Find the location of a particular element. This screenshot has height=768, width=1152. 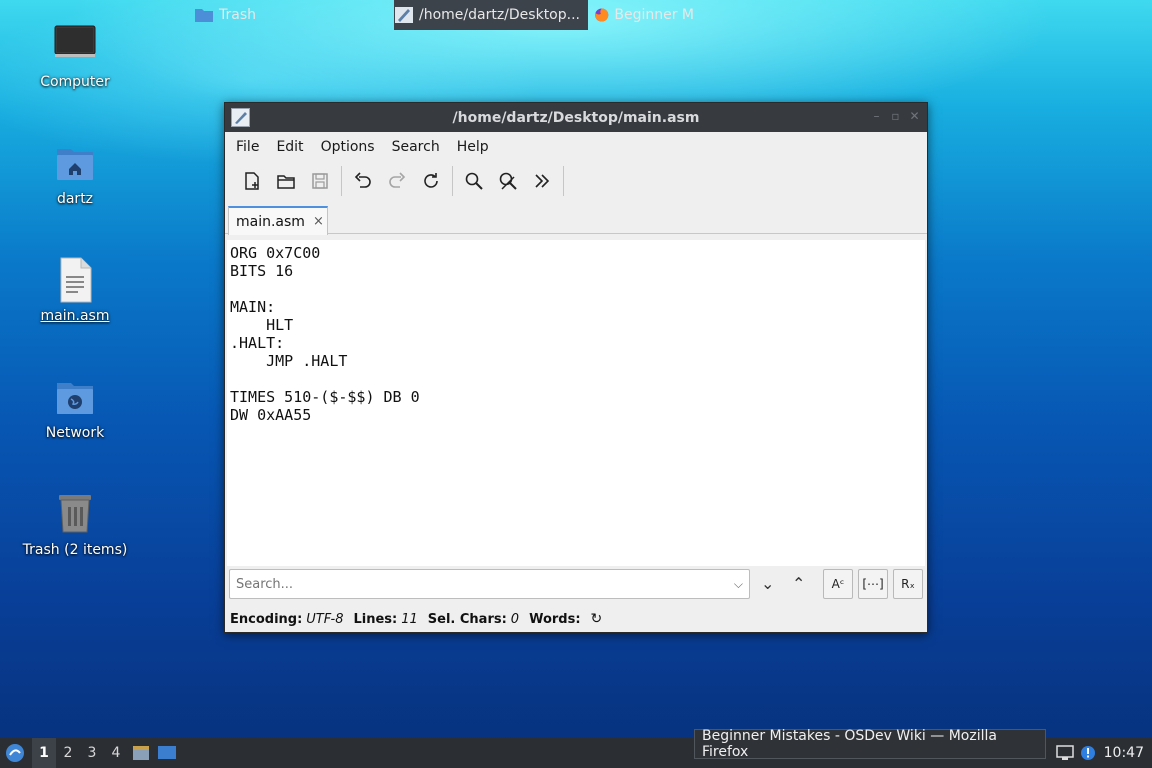

encoding-value: UTF-8 is located at coordinates (324, 619).